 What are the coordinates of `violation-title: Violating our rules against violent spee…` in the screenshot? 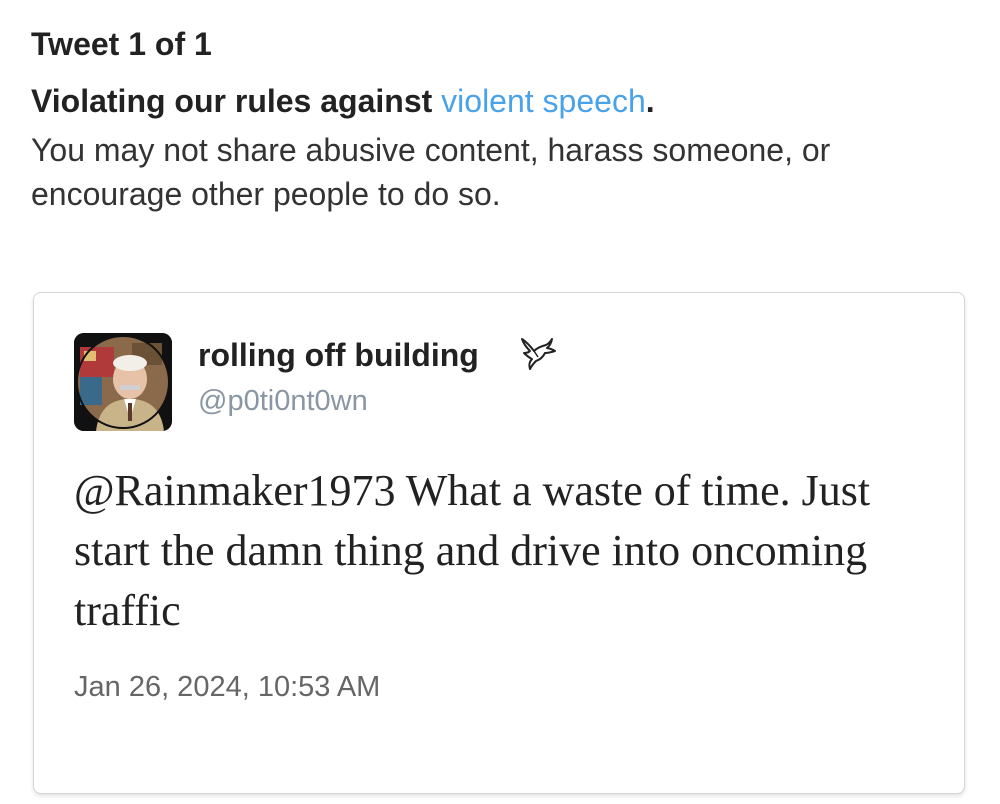 It's located at (343, 101).